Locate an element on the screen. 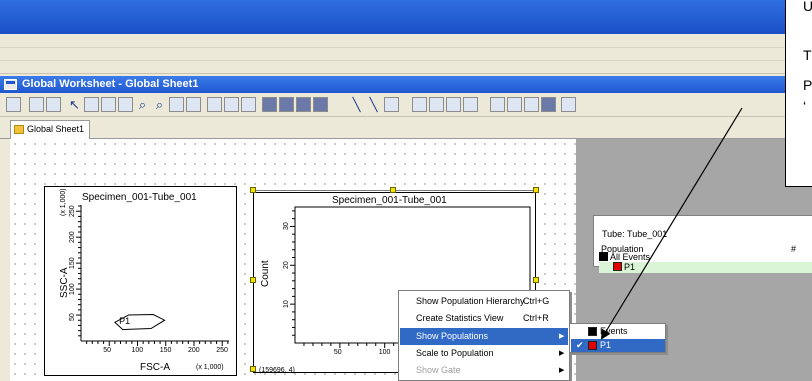 This screenshot has height=381, width=812. histogram-y-tick: 10 is located at coordinates (286, 304).